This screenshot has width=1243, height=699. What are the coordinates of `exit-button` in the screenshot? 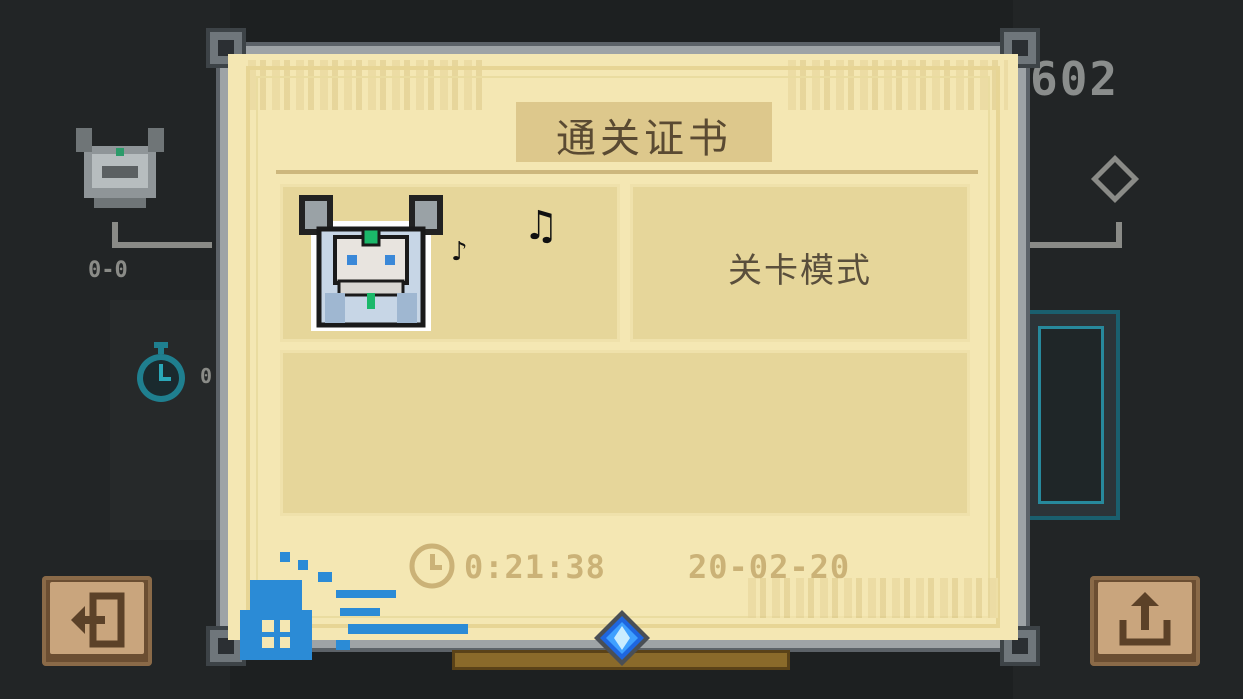 It's located at (97, 621).